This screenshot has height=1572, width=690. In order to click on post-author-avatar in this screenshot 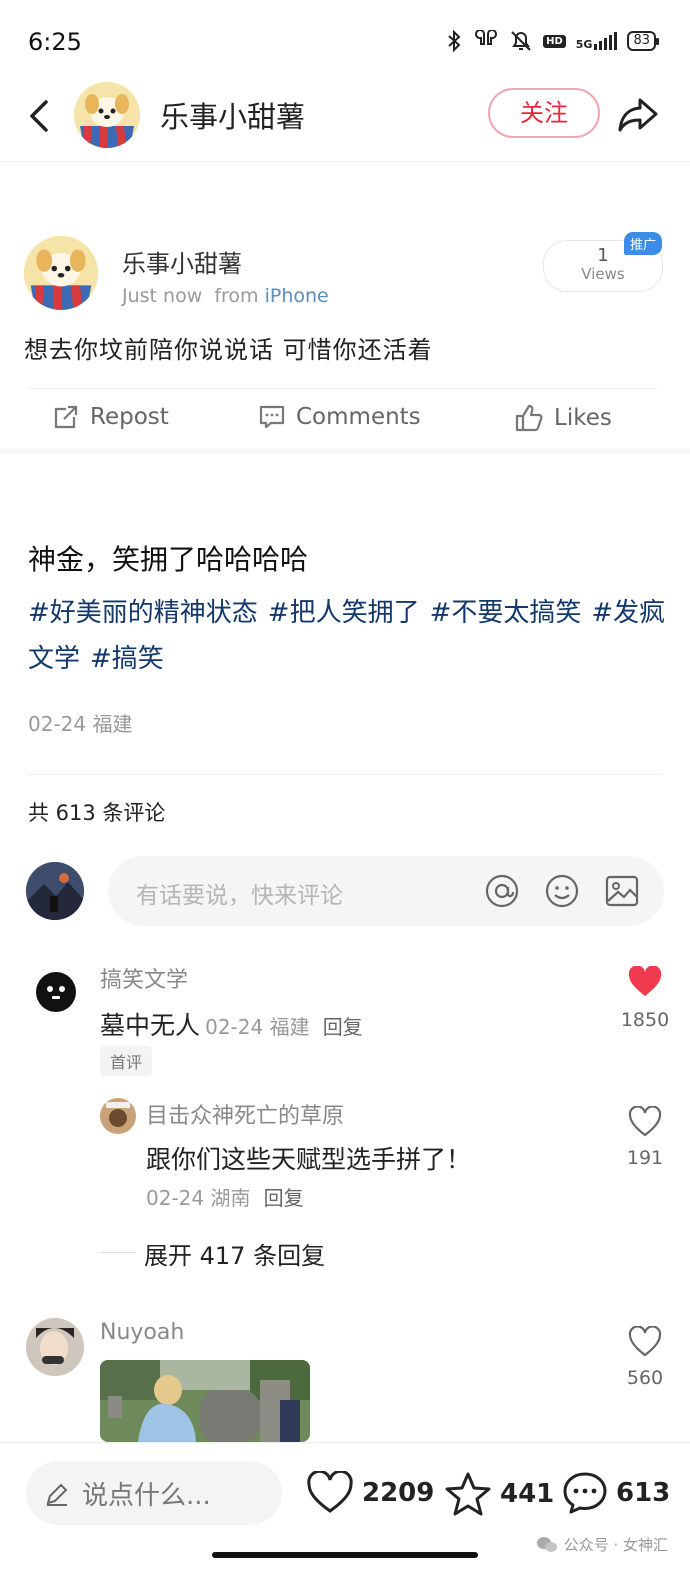, I will do `click(61, 273)`.